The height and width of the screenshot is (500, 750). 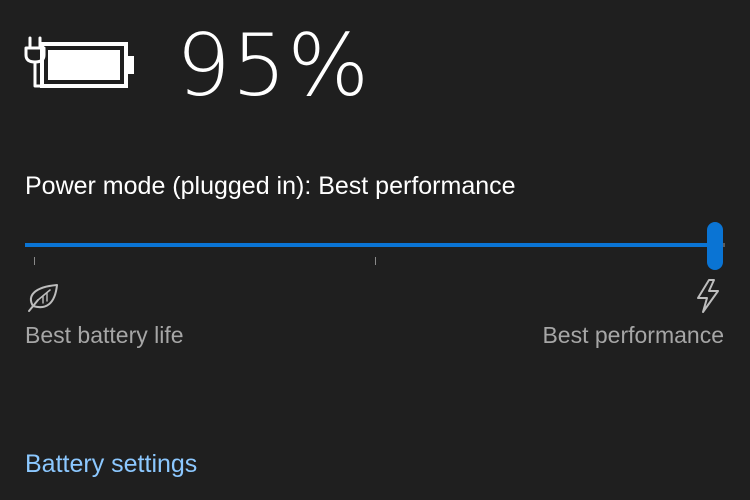 I want to click on best-battery-life-label: Best battery life, so click(x=104, y=335).